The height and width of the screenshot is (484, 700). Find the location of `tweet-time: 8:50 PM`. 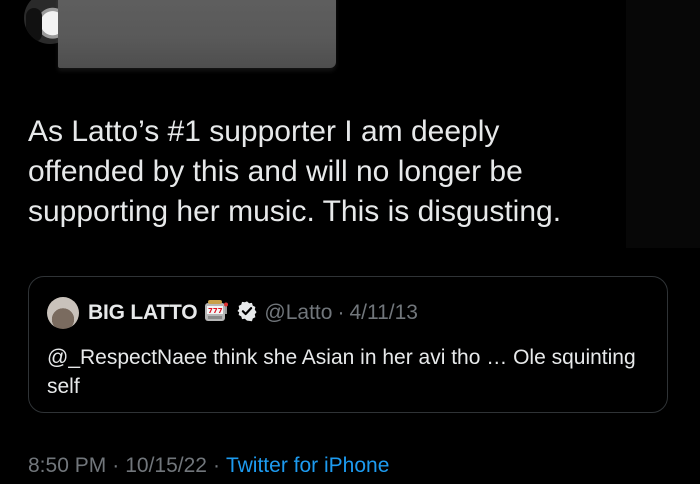

tweet-time: 8:50 PM is located at coordinates (67, 465).